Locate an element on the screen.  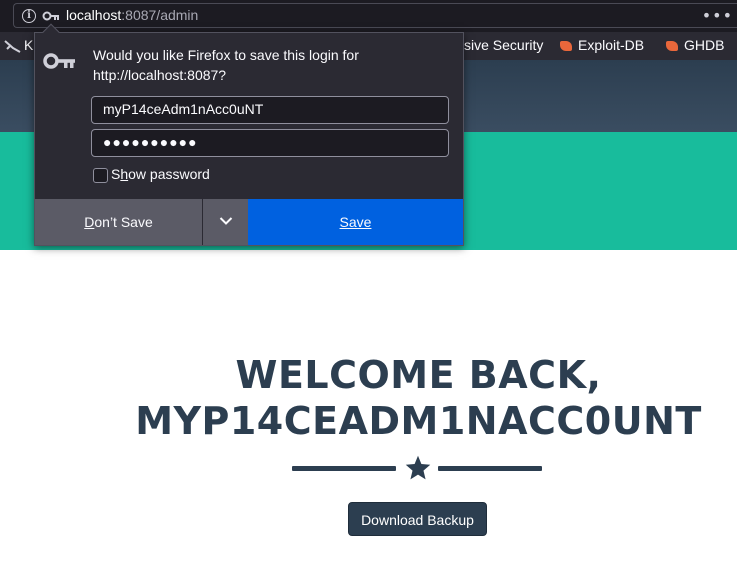
dont-save-button: Don’t Save is located at coordinates (118, 222).